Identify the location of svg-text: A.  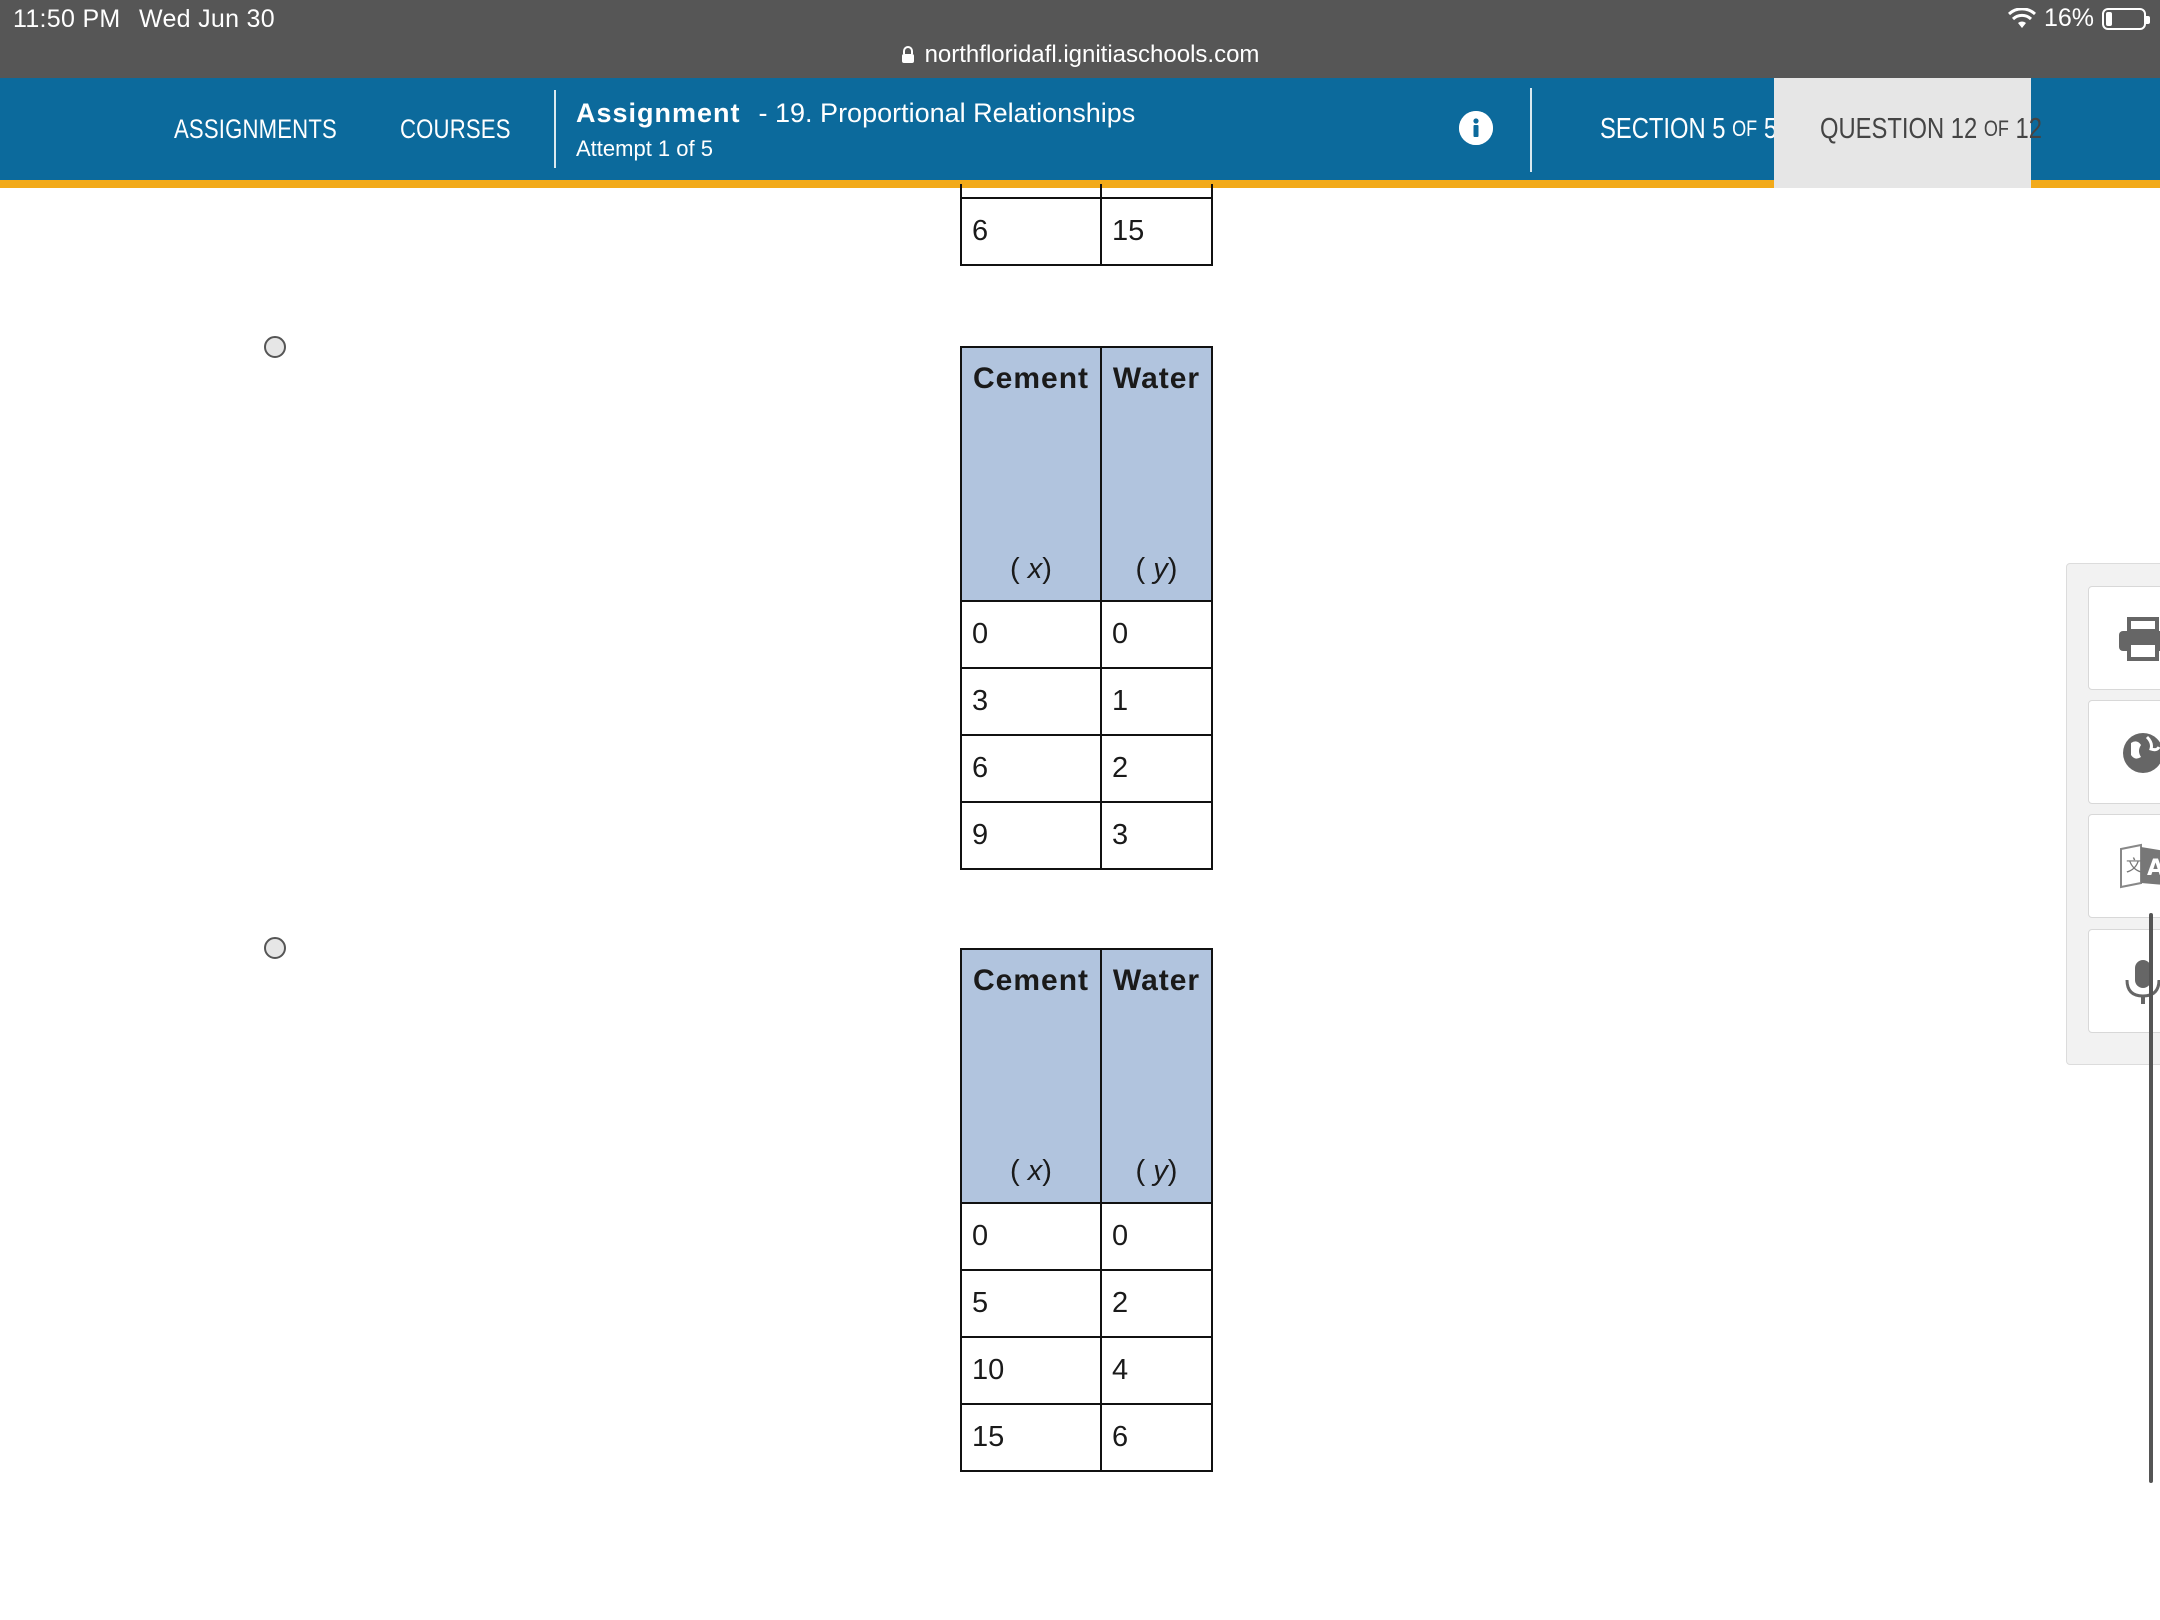
(2153, 868).